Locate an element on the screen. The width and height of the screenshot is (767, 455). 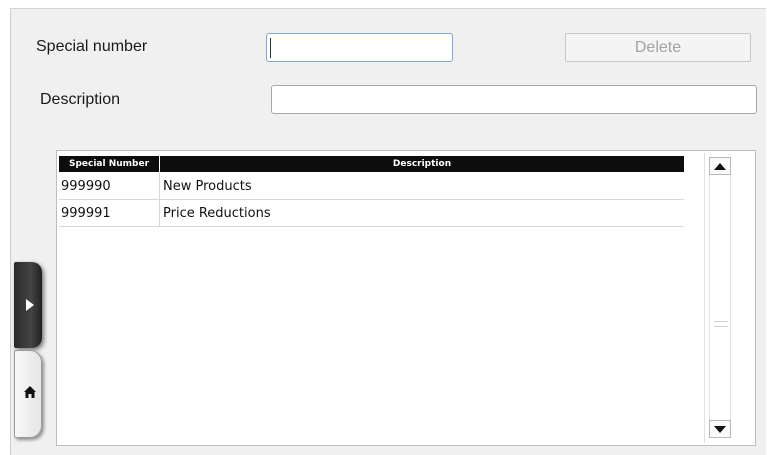
description-label: Description is located at coordinates (80, 99).